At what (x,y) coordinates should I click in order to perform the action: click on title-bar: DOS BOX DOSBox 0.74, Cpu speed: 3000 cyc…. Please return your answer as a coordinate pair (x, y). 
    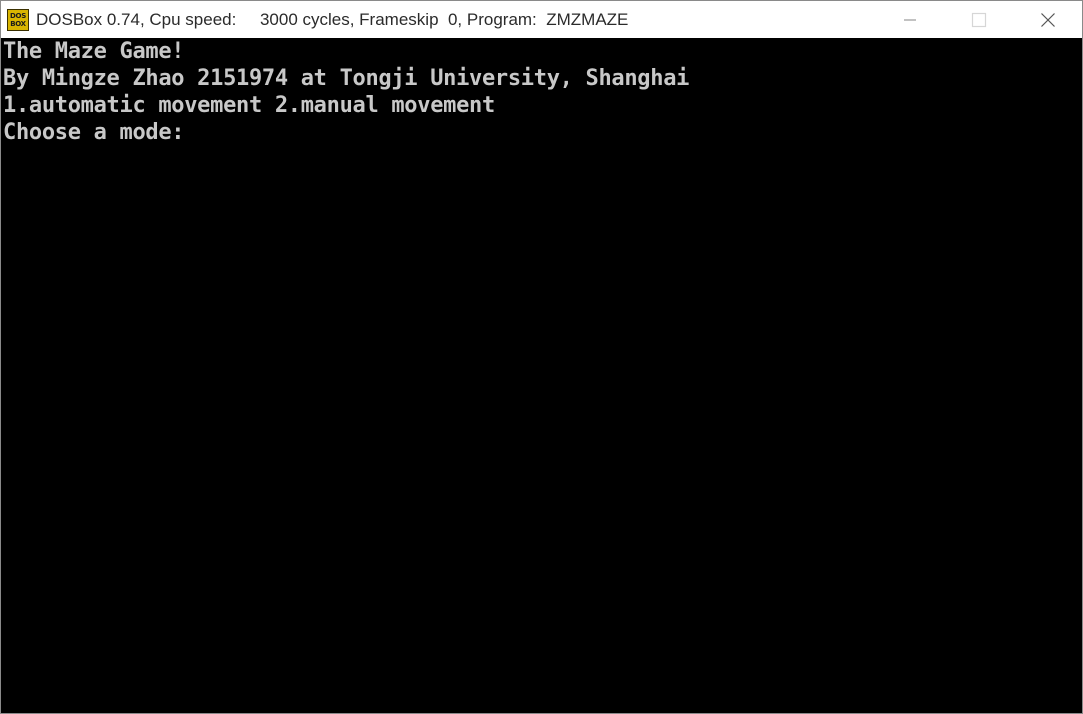
    Looking at the image, I should click on (541, 19).